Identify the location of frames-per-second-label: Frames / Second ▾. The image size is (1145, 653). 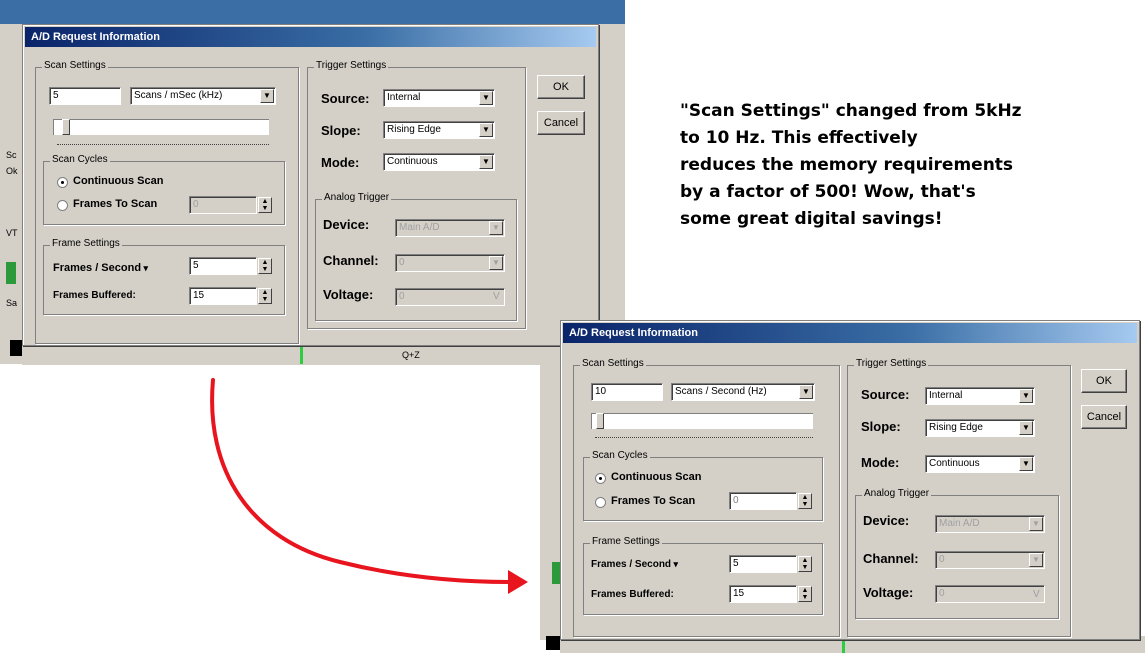
(635, 564).